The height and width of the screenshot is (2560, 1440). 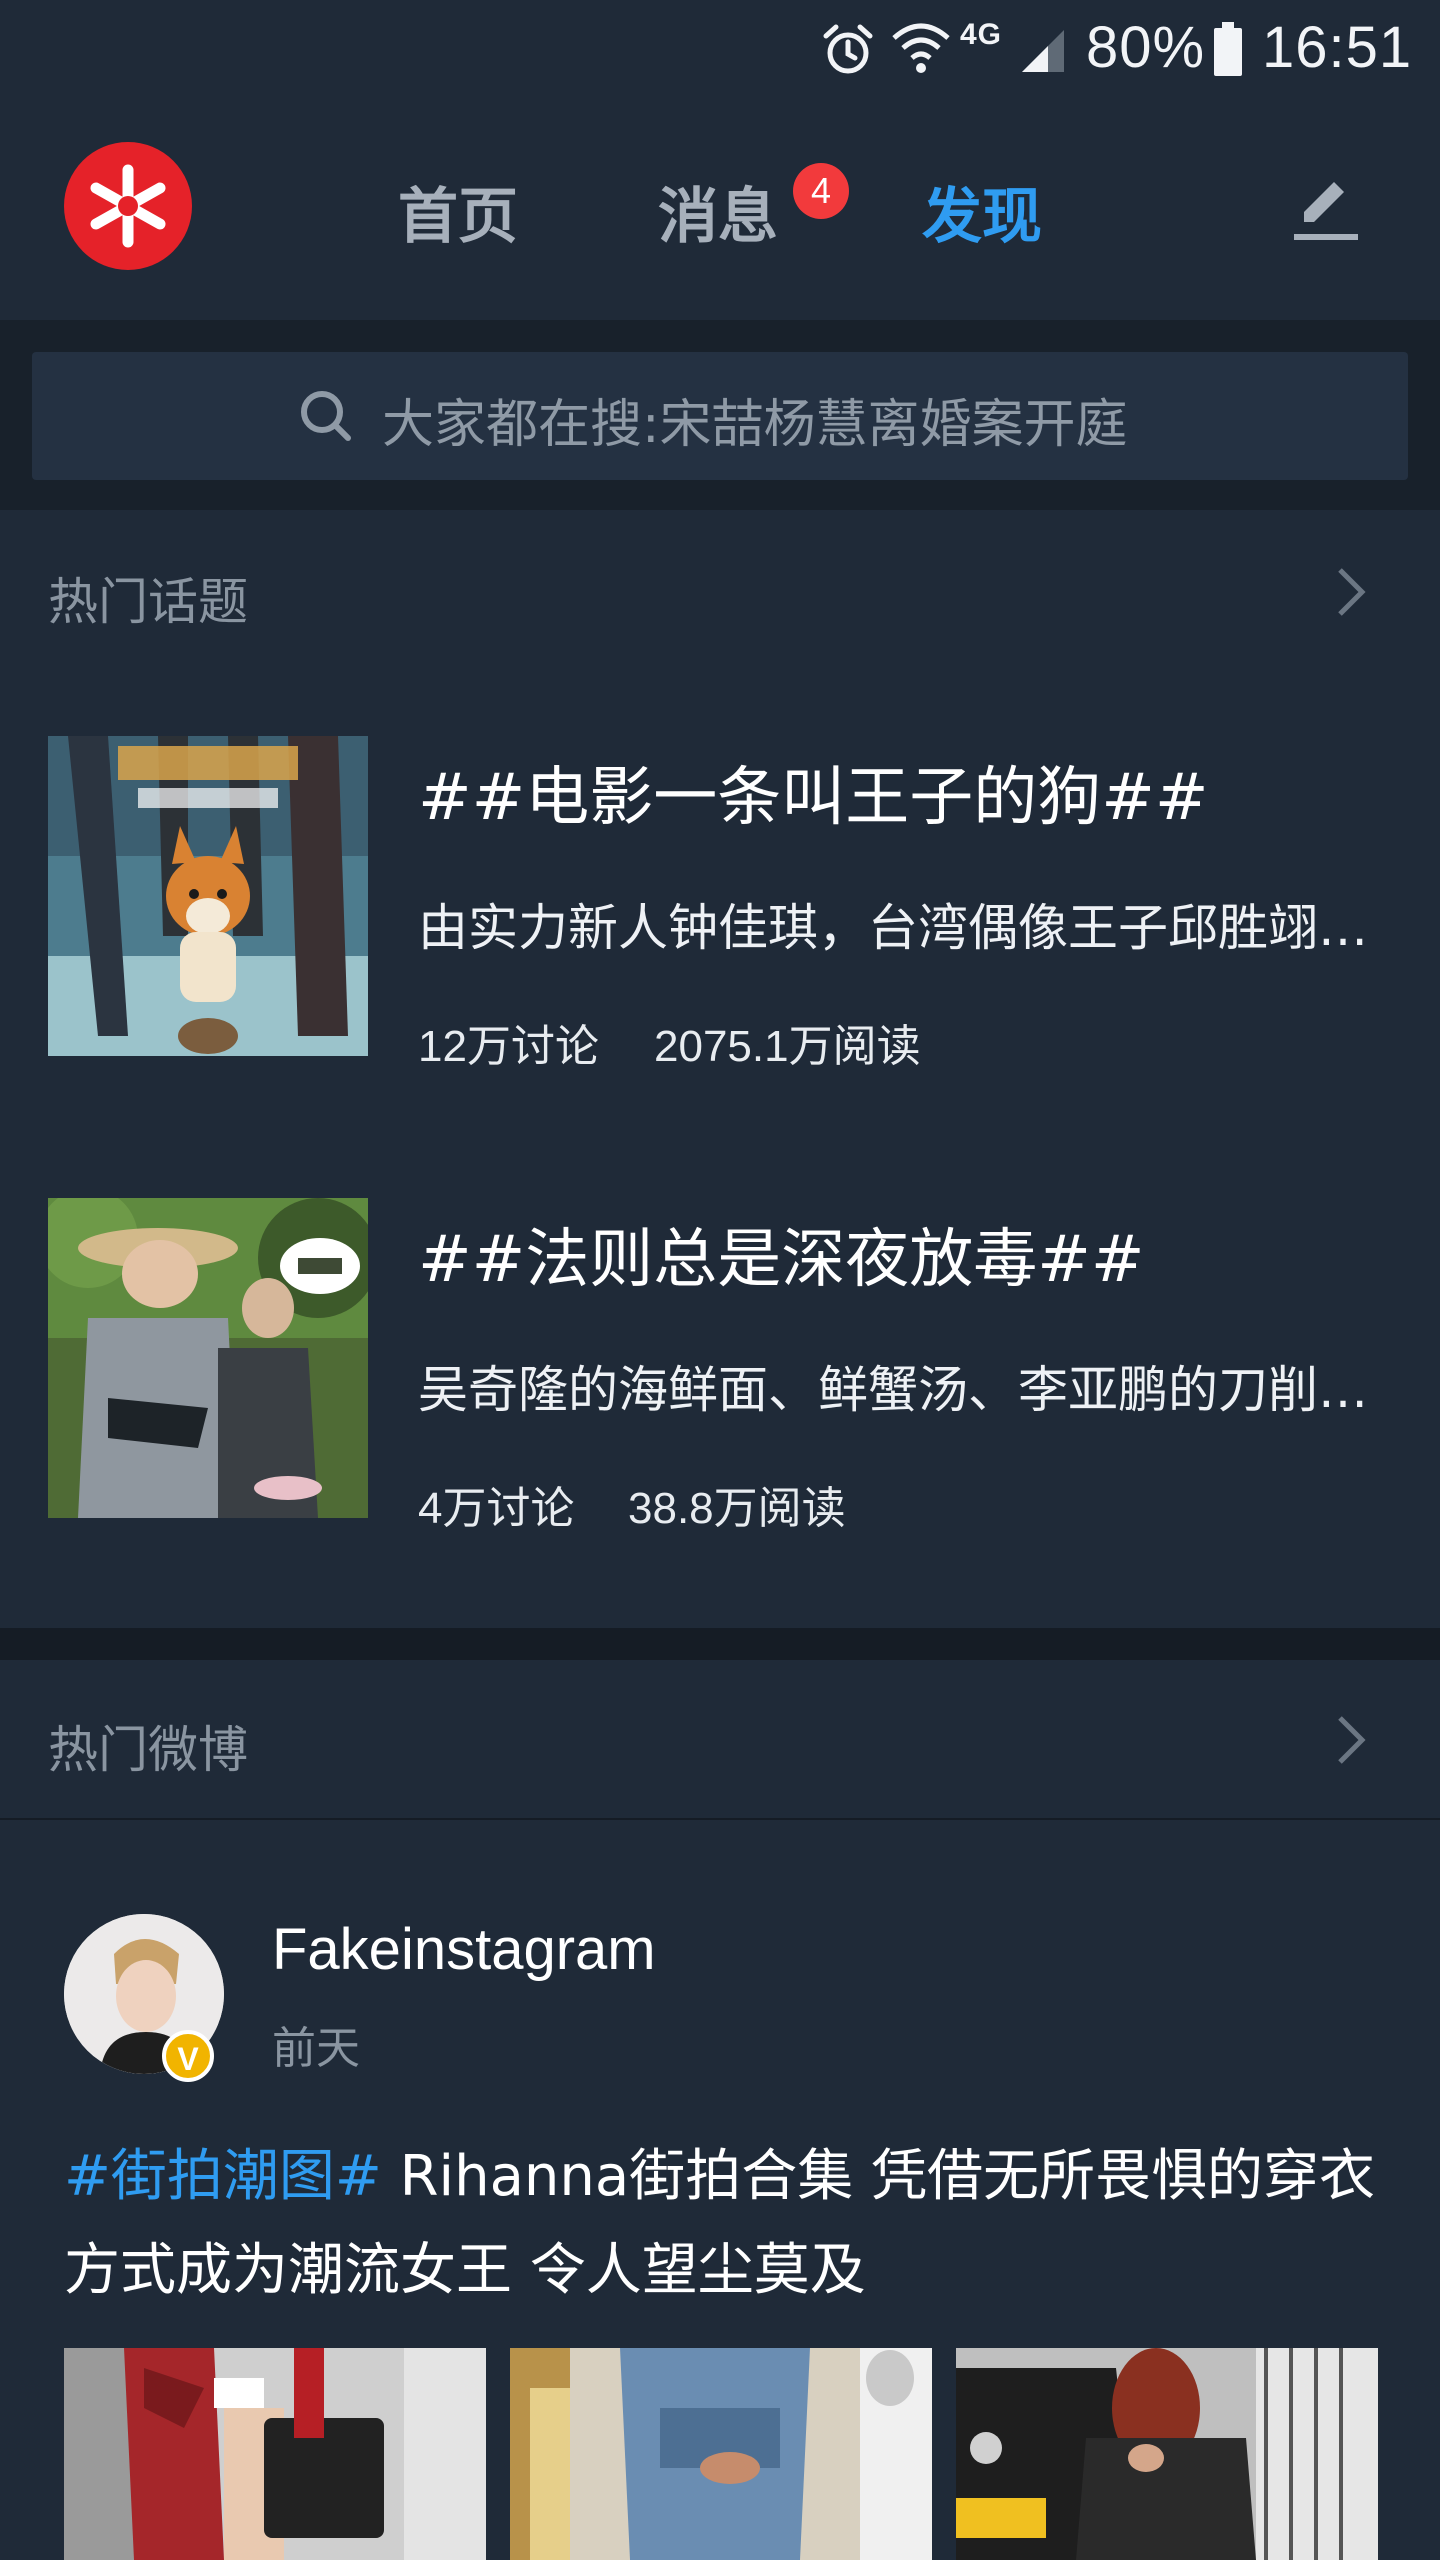 What do you see at coordinates (1326, 208) in the screenshot?
I see `edit-pencil-icon` at bounding box center [1326, 208].